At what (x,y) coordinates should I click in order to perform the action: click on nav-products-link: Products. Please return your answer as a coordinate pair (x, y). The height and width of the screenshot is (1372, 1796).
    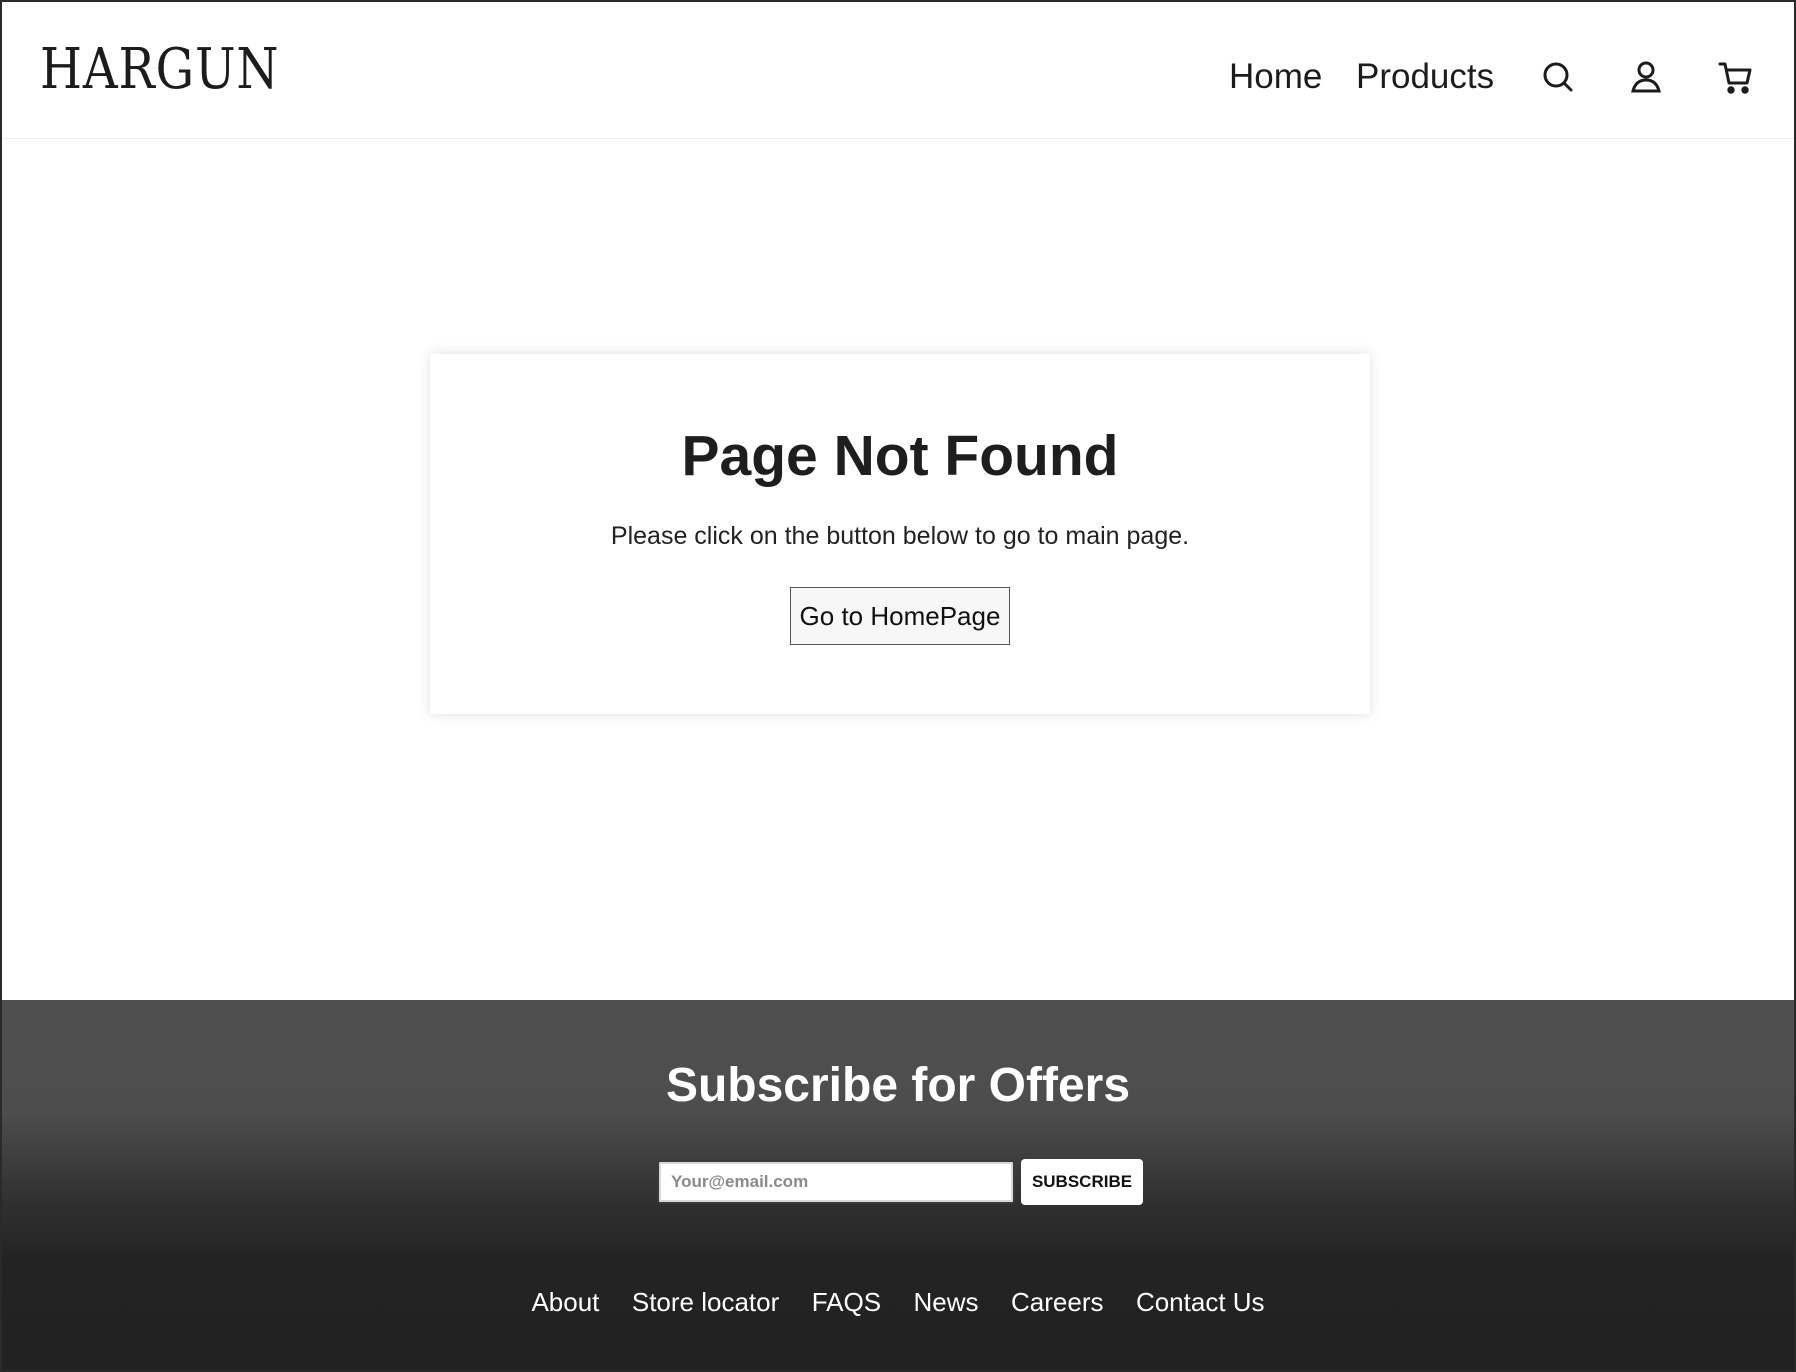
    Looking at the image, I should click on (1425, 77).